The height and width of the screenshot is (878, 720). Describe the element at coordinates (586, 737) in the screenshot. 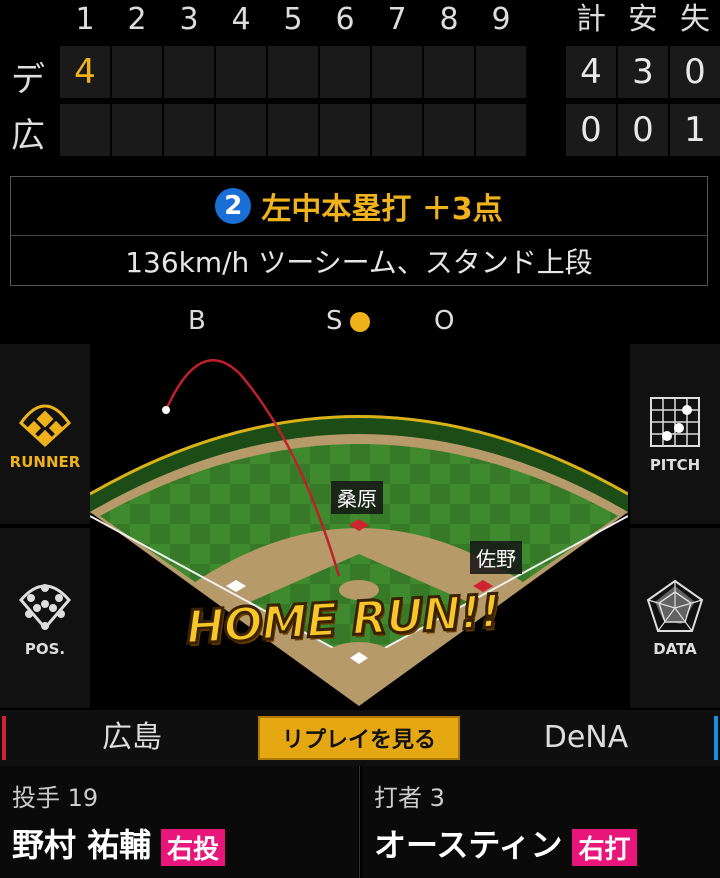

I see `away-team-name: DeNA` at that location.